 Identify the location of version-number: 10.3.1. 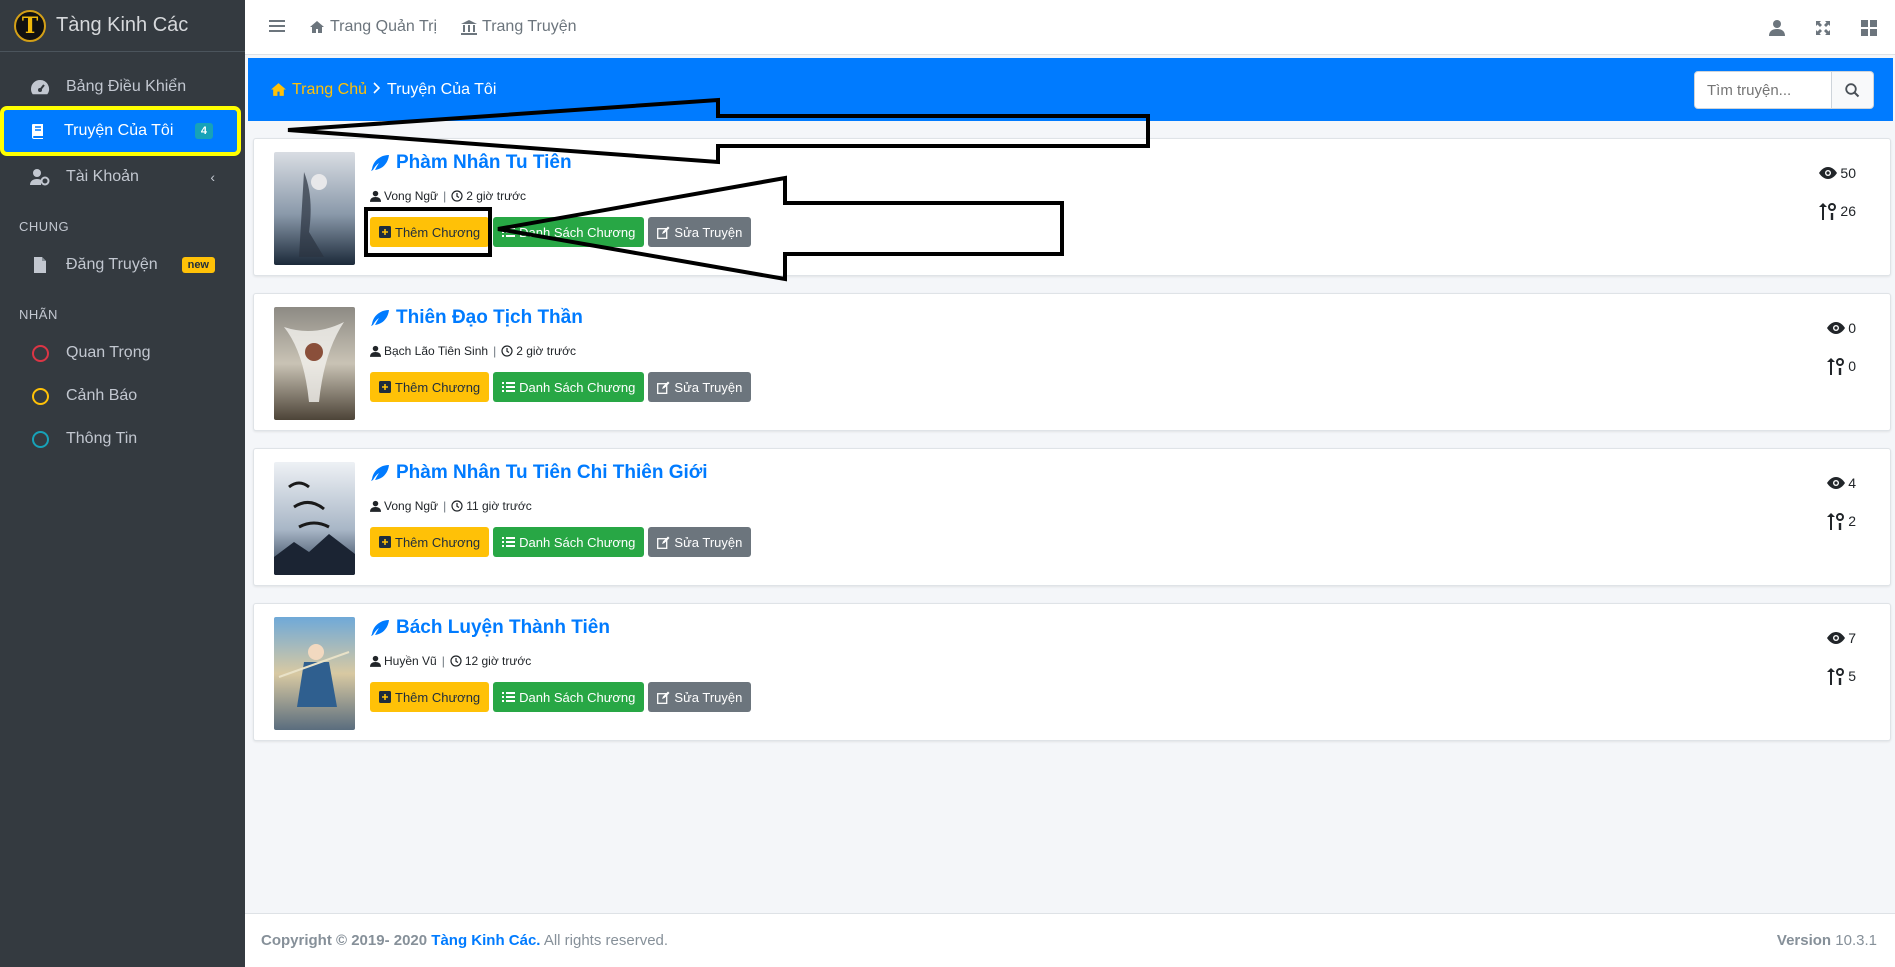
(1856, 940).